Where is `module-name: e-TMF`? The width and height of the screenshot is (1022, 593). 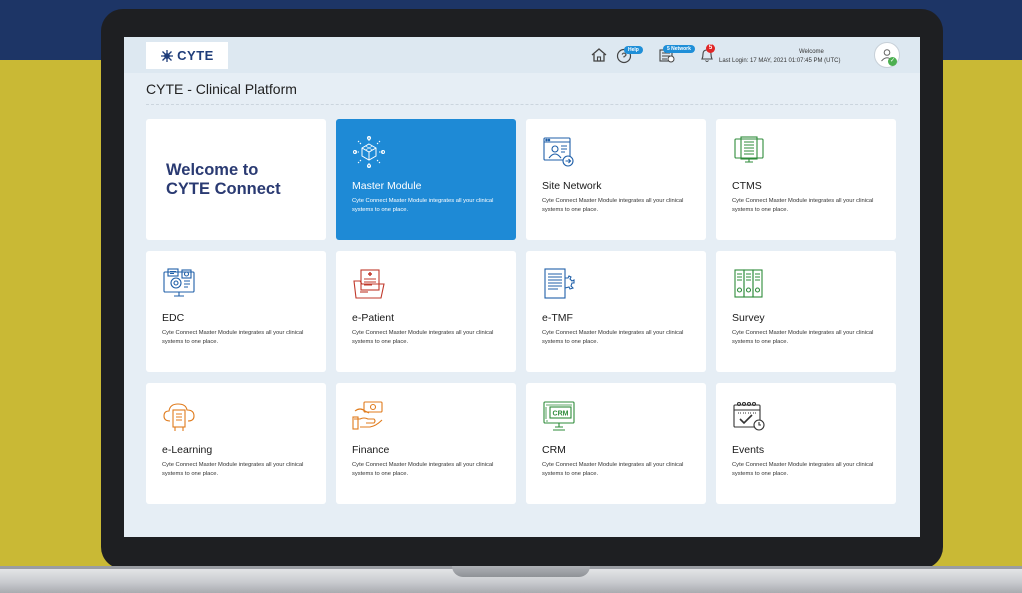 module-name: e-TMF is located at coordinates (557, 318).